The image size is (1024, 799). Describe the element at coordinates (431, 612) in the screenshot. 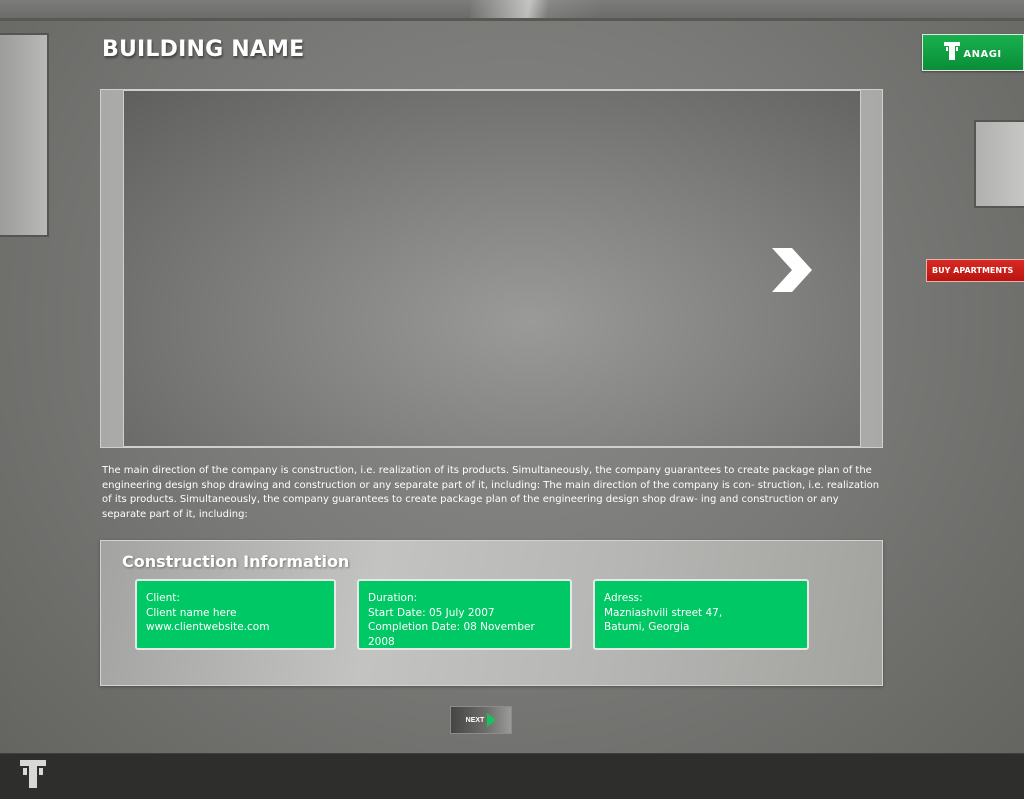

I see `start-date: Start Date: 05 July 2007` at that location.